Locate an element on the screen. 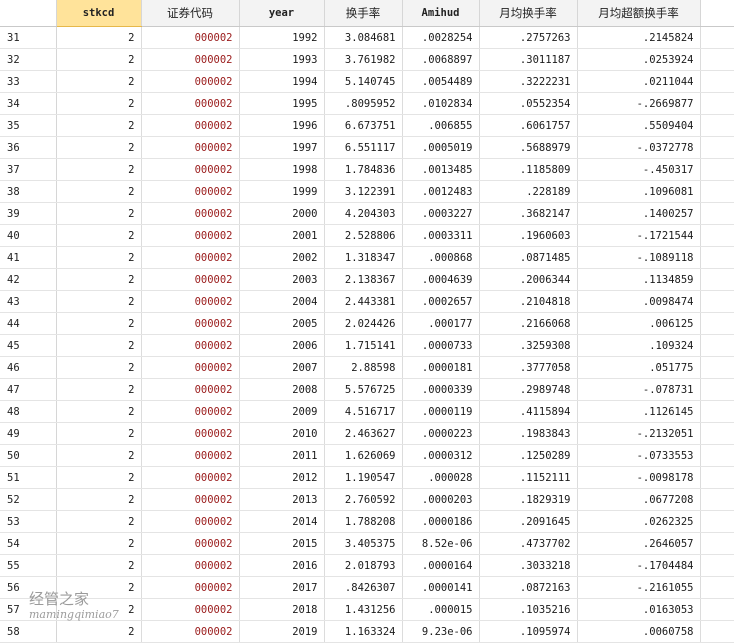  row-number: 57 is located at coordinates (28, 609).